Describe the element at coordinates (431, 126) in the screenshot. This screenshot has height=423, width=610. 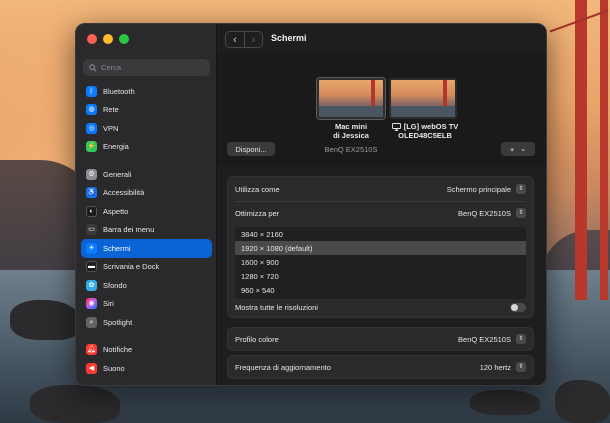
I see `display-name-text: [LG] webOS TV` at that location.